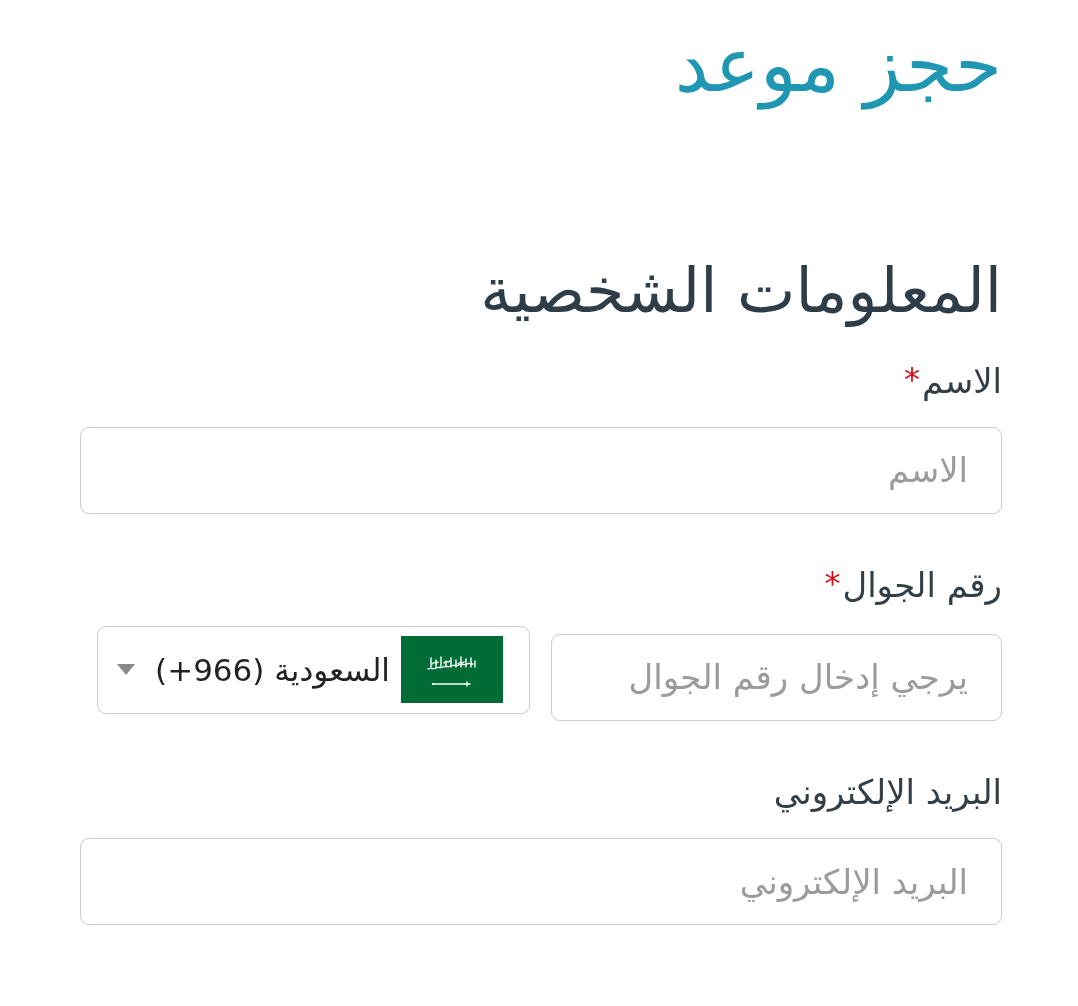 The height and width of the screenshot is (1006, 1078). I want to click on caret-icon, so click(126, 670).